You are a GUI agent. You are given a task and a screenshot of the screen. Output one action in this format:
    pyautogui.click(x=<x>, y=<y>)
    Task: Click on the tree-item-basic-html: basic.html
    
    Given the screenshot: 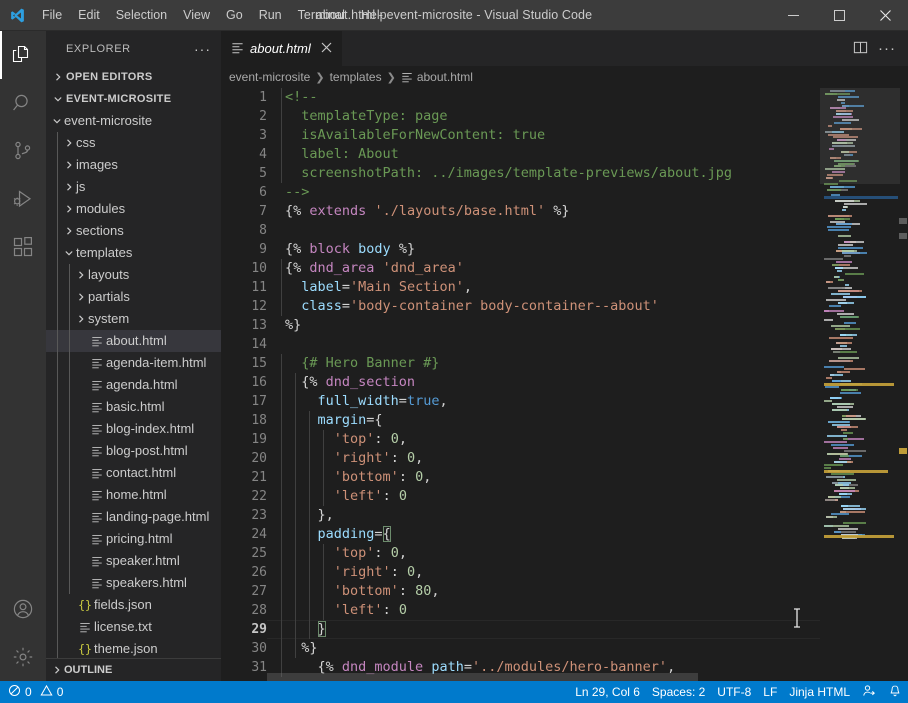 What is the action you would take?
    pyautogui.click(x=133, y=407)
    